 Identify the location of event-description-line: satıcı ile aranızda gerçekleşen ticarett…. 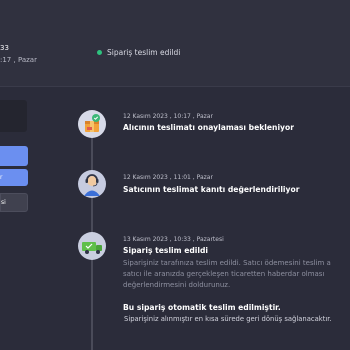
(224, 274).